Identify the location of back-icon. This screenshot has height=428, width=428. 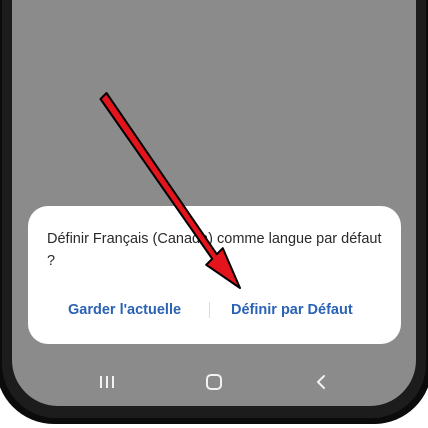
(321, 382).